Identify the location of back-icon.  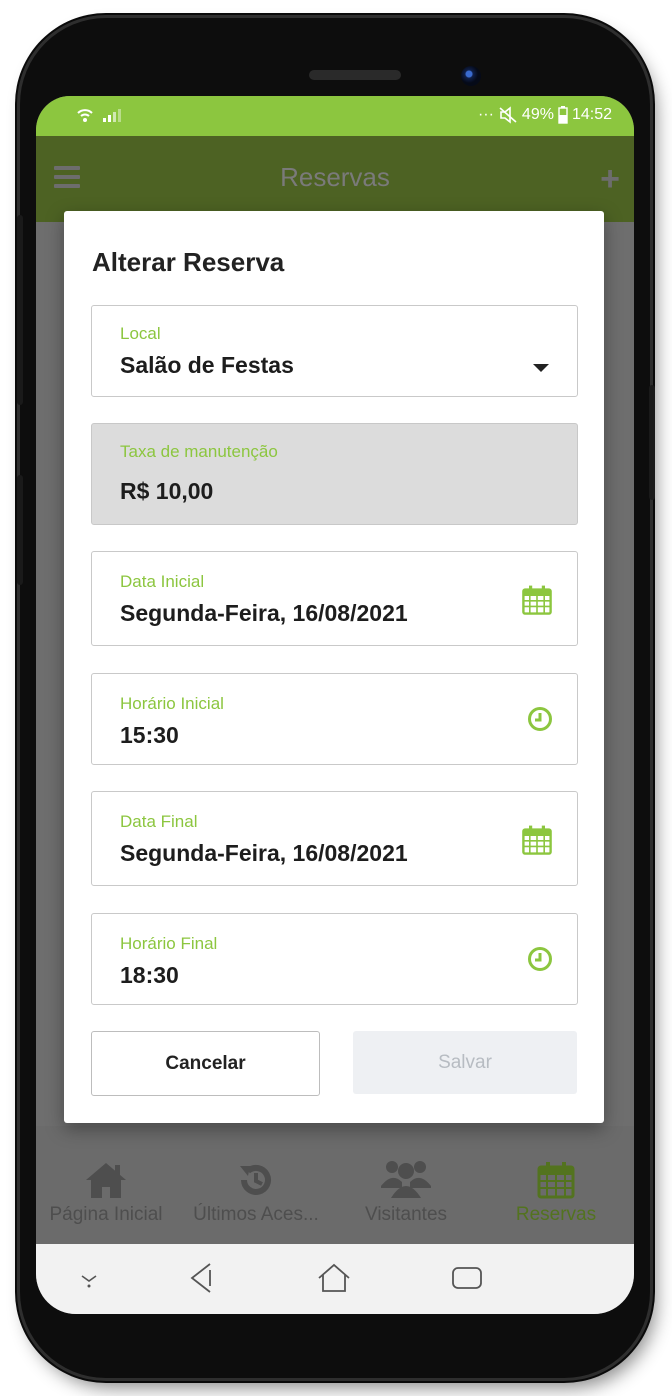
(201, 1278).